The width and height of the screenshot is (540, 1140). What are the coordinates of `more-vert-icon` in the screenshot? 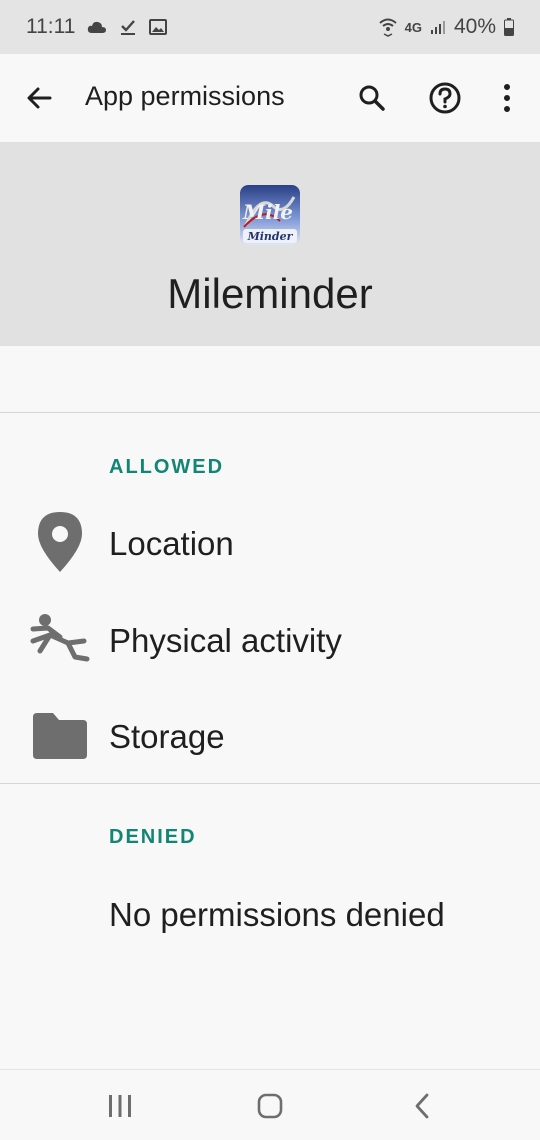 It's located at (507, 98).